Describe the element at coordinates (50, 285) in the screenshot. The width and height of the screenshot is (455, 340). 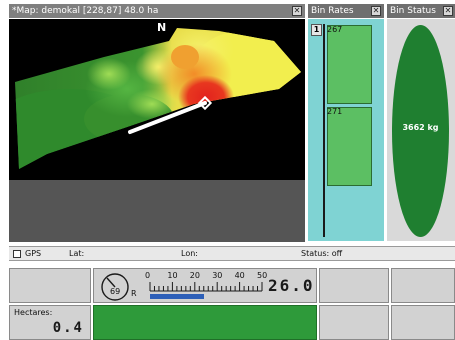
I see `info-panel-left` at that location.